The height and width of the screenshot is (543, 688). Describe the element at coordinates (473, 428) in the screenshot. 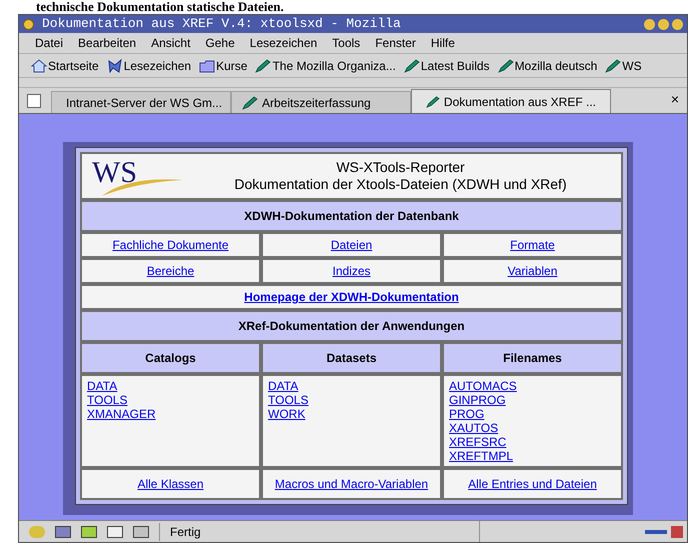

I see `link: XAUTOS` at that location.